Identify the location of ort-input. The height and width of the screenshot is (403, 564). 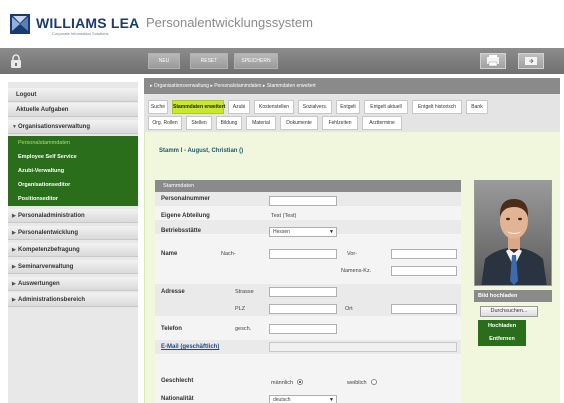
(424, 309).